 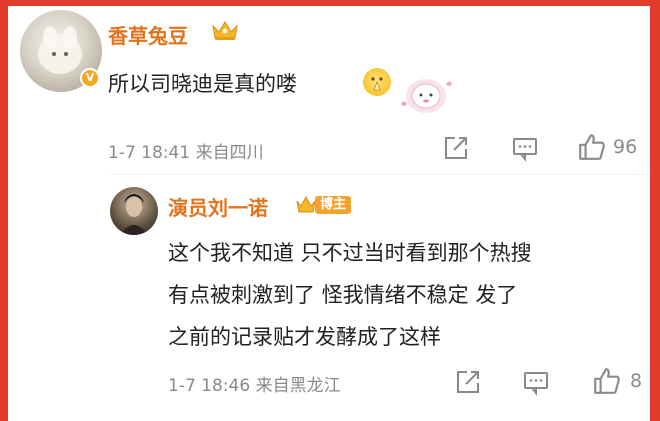 What do you see at coordinates (426, 96) in the screenshot?
I see `sticker` at bounding box center [426, 96].